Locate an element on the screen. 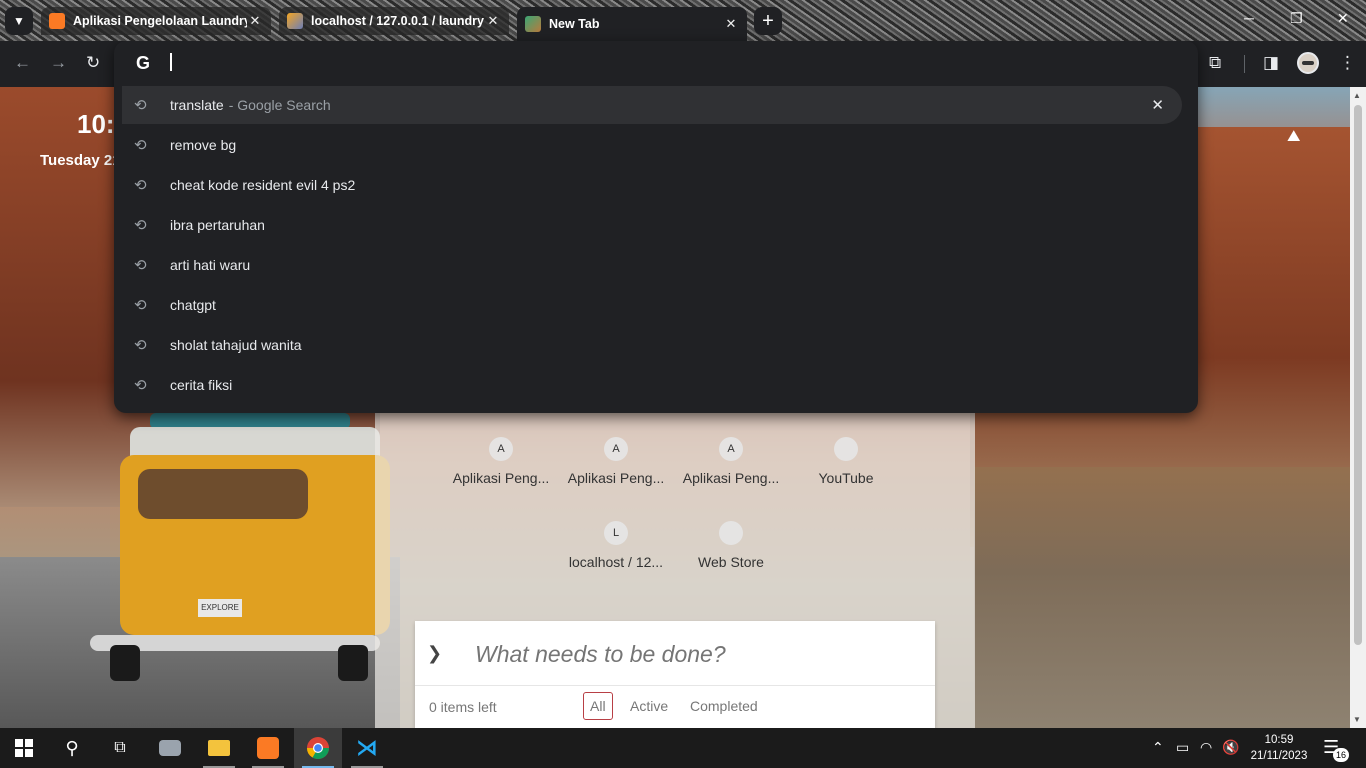 The image size is (1366, 768). shortcut-label: YouTube is located at coordinates (846, 478).